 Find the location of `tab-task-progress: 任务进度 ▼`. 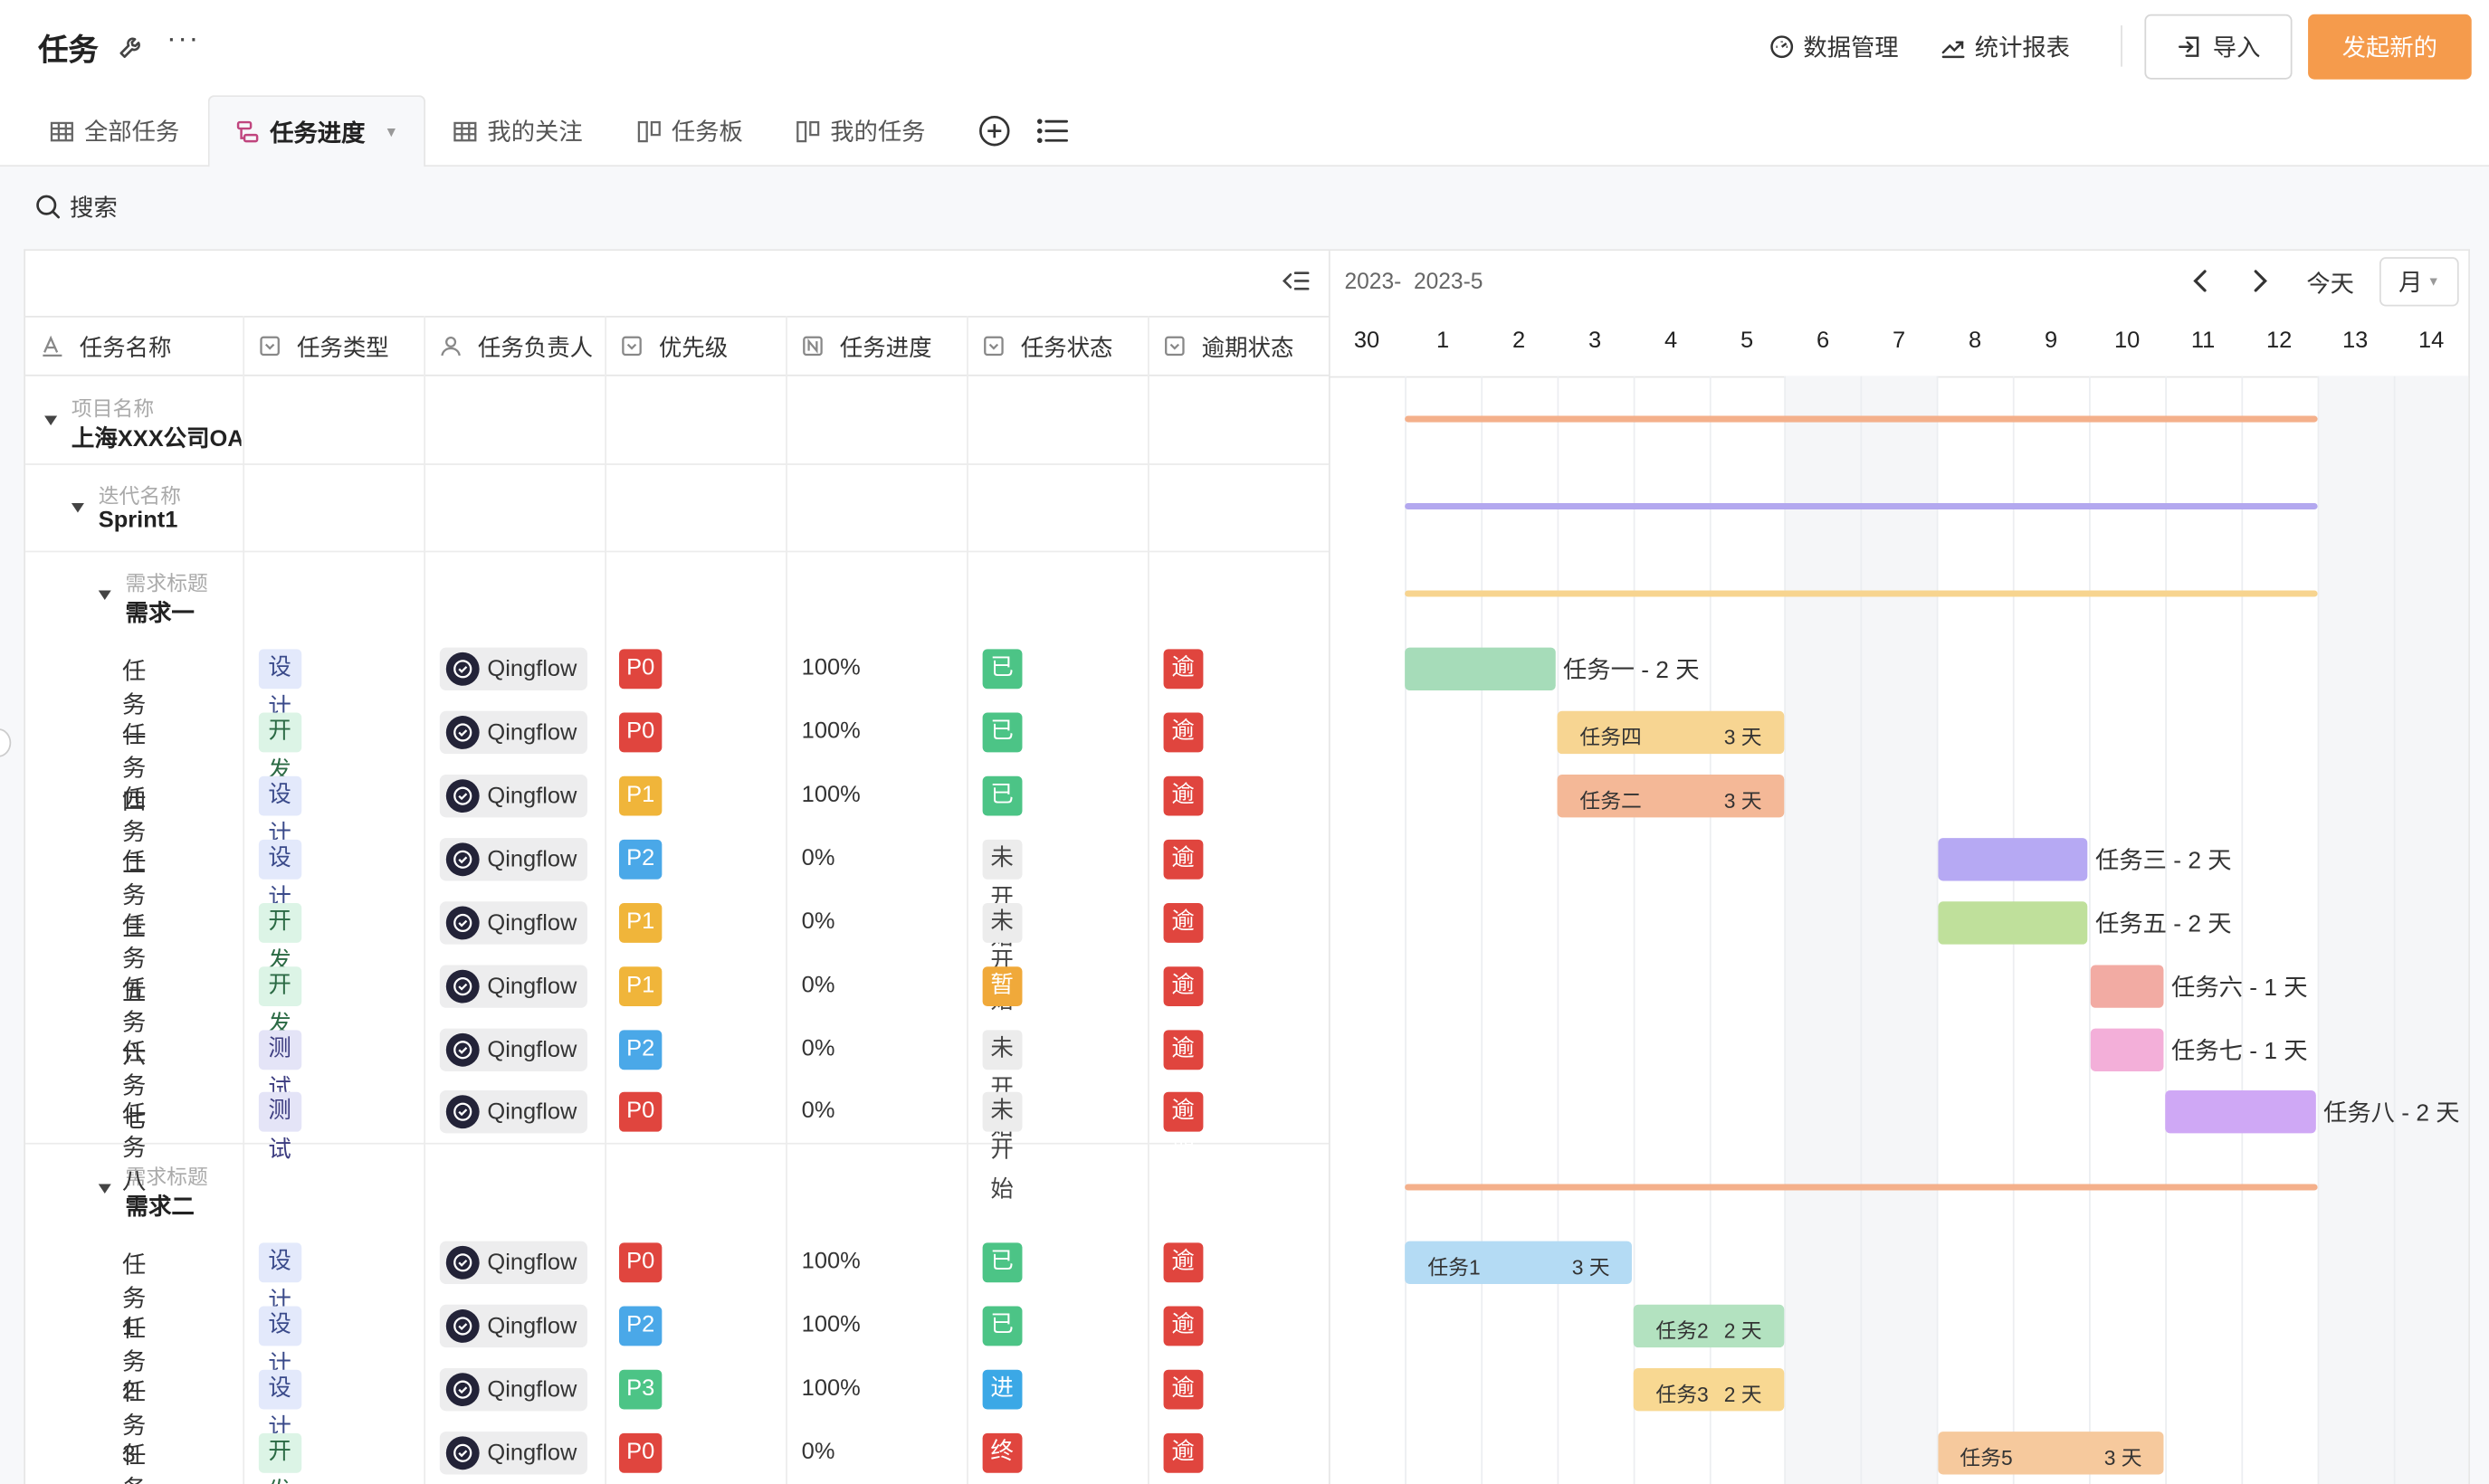

tab-task-progress: 任务进度 ▼ is located at coordinates (316, 131).